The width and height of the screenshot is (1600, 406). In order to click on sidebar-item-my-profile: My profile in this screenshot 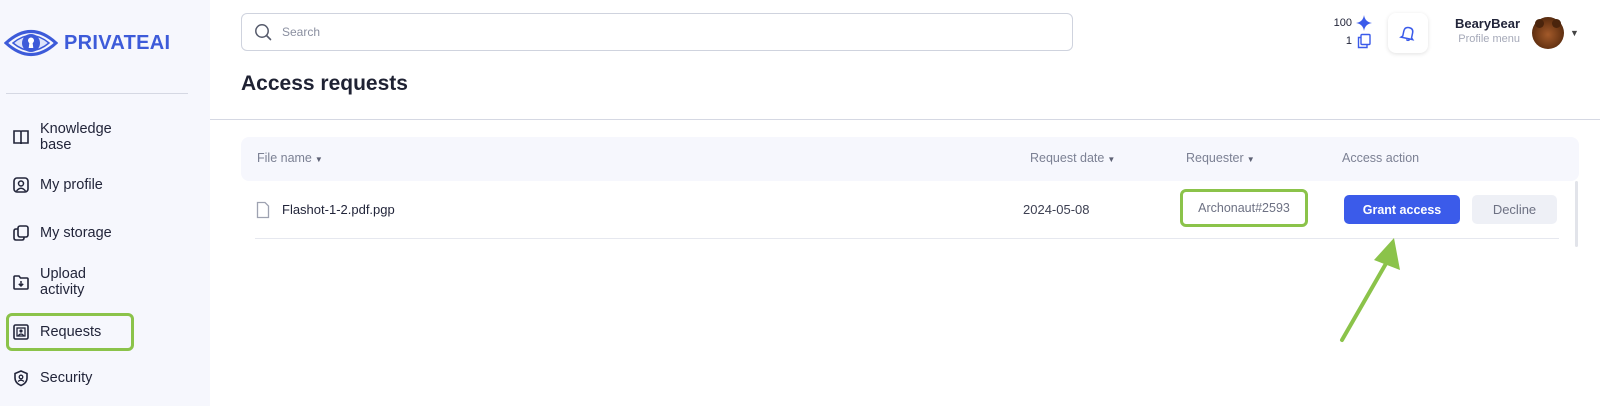, I will do `click(70, 185)`.